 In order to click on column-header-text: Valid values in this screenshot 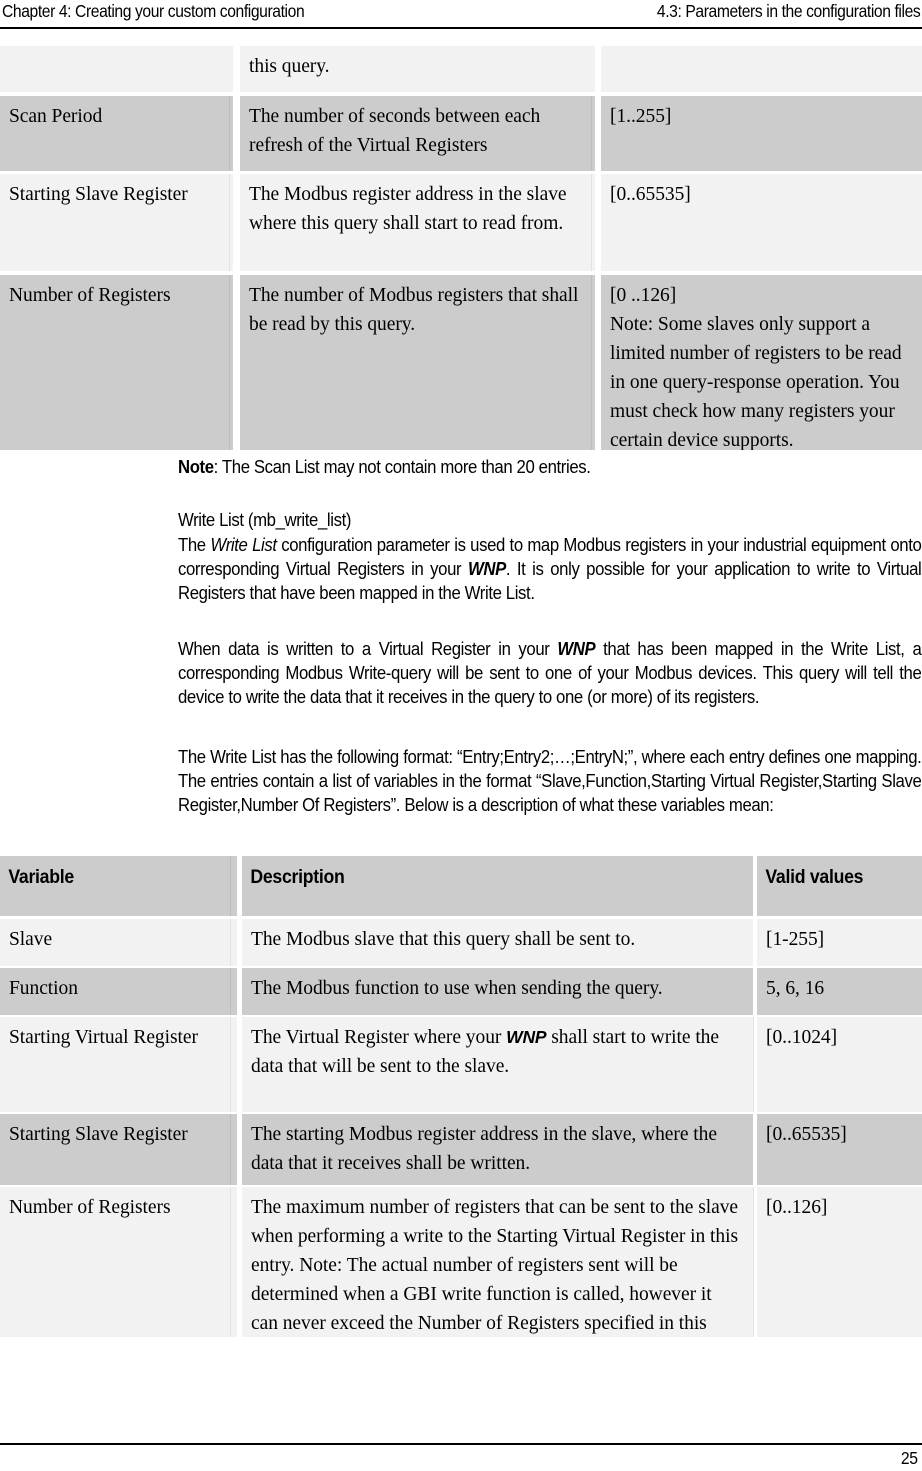, I will do `click(814, 877)`.